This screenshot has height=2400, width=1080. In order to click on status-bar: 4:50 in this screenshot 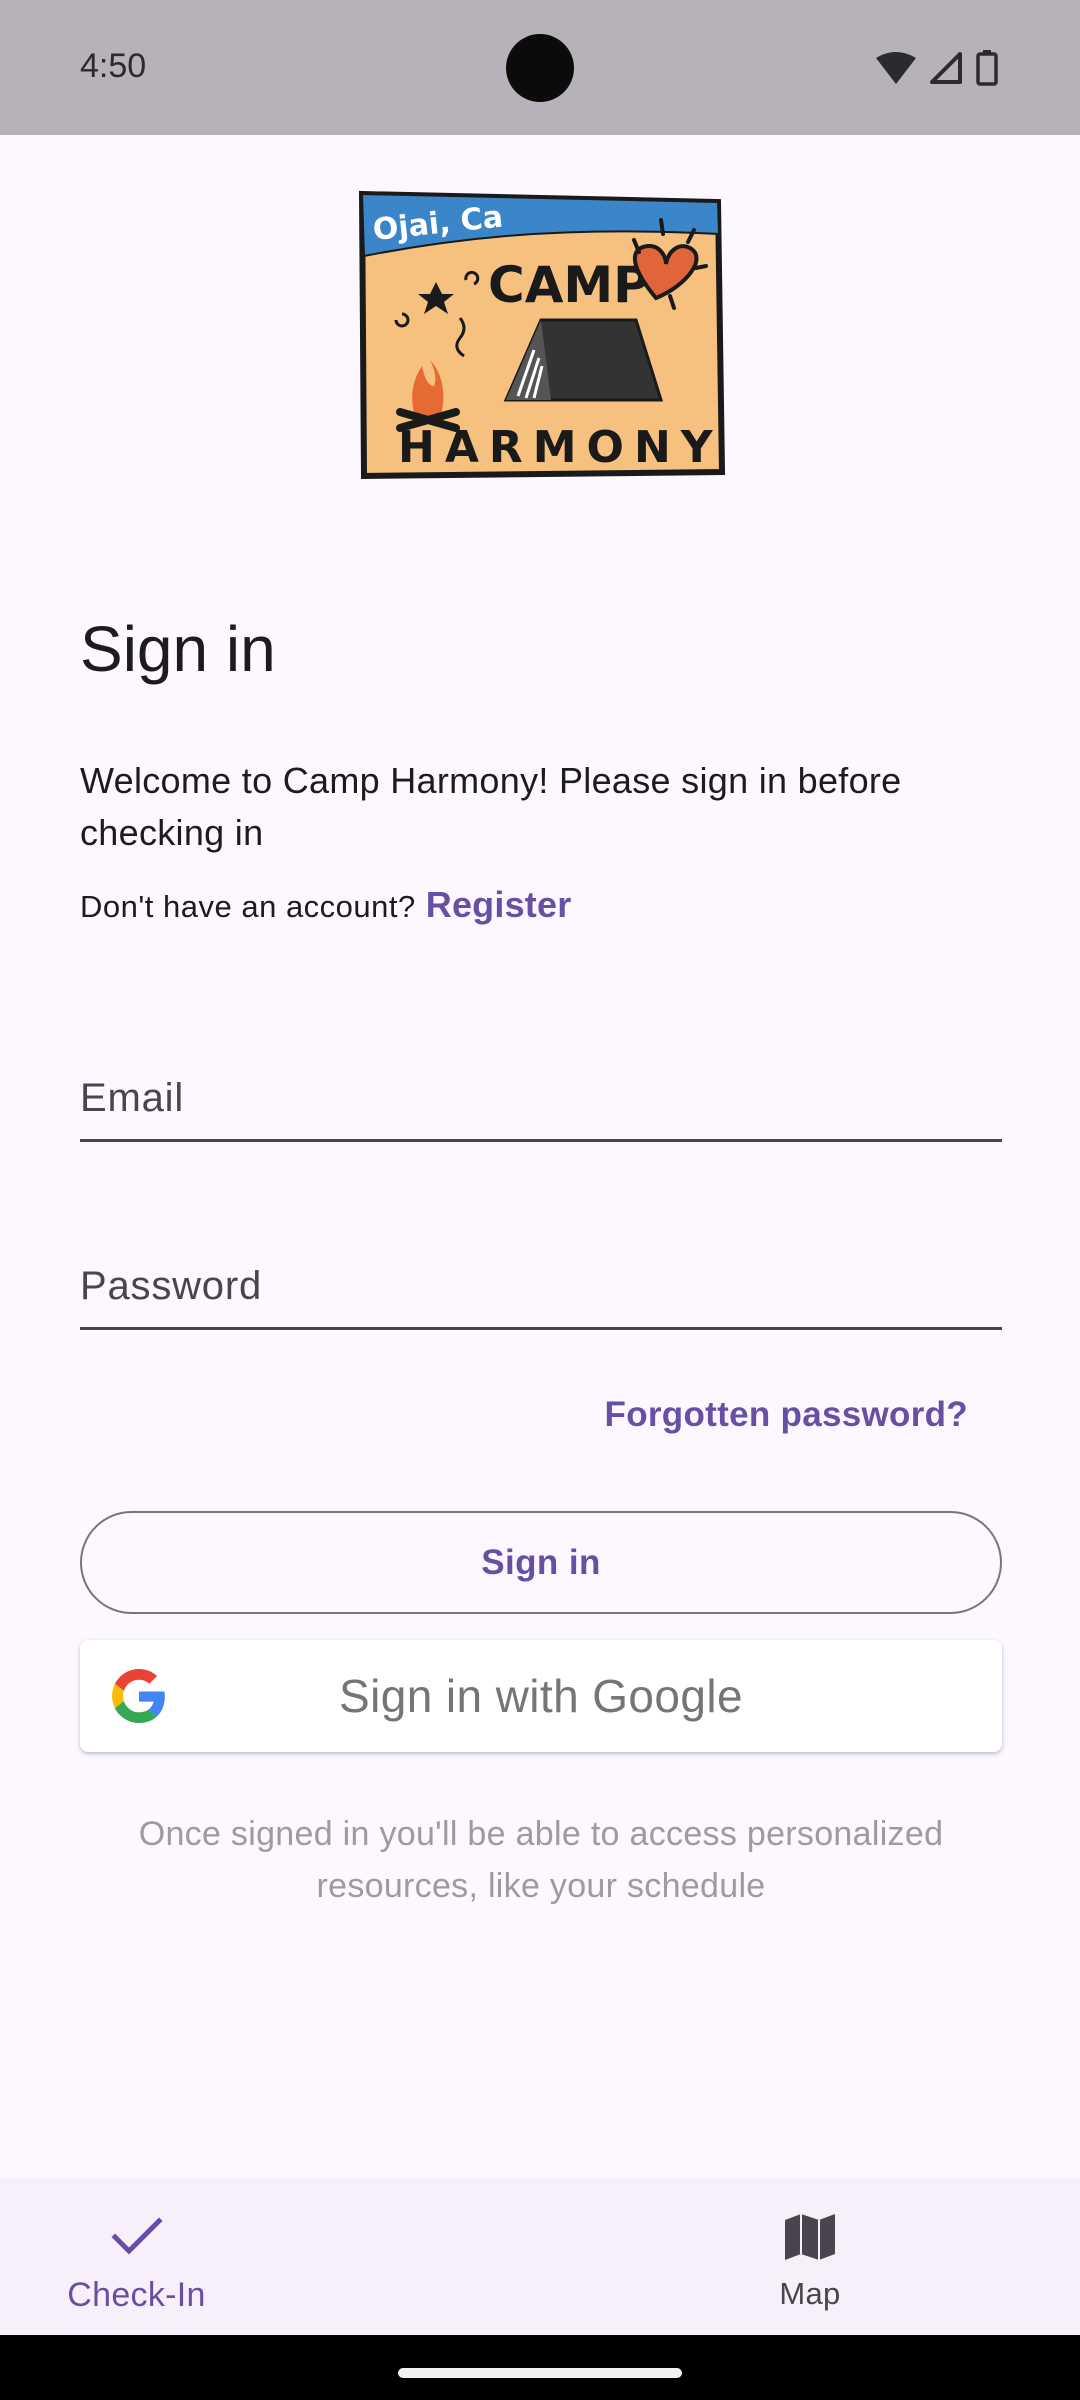, I will do `click(540, 67)`.